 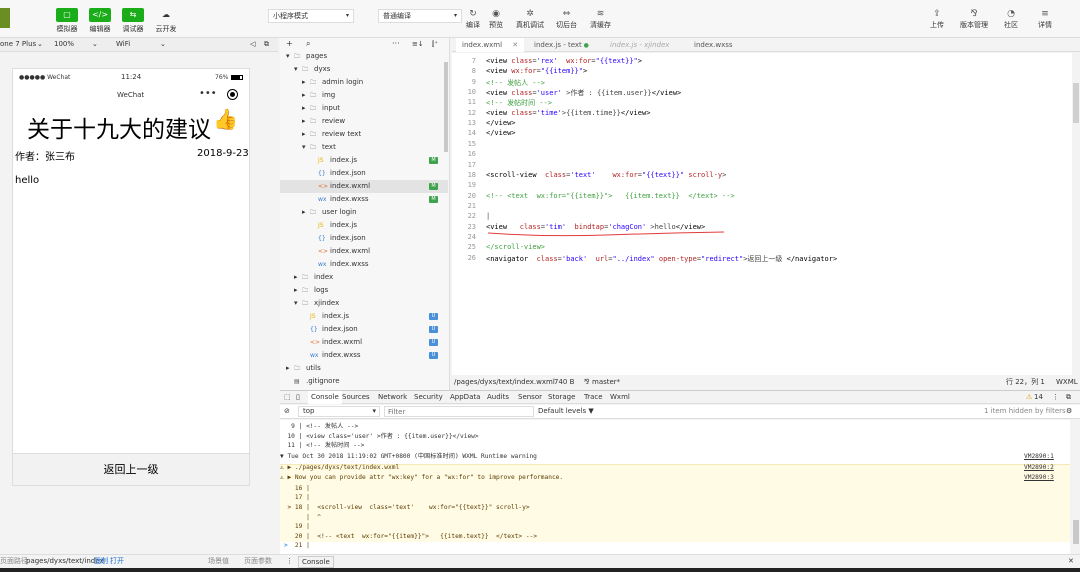 What do you see at coordinates (566, 411) in the screenshot?
I see `levels-select: Default levels ▼` at bounding box center [566, 411].